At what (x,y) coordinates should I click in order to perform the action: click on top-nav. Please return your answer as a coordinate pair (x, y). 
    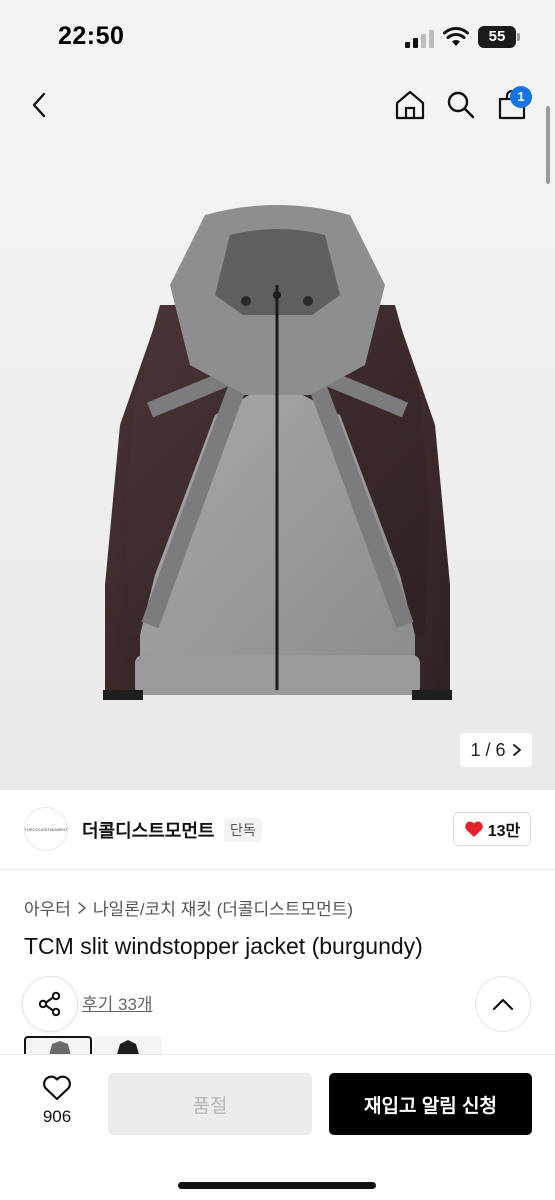
    Looking at the image, I should click on (277, 105).